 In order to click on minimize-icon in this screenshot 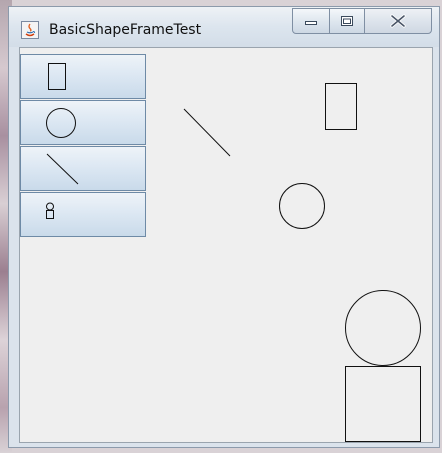, I will do `click(311, 23)`.